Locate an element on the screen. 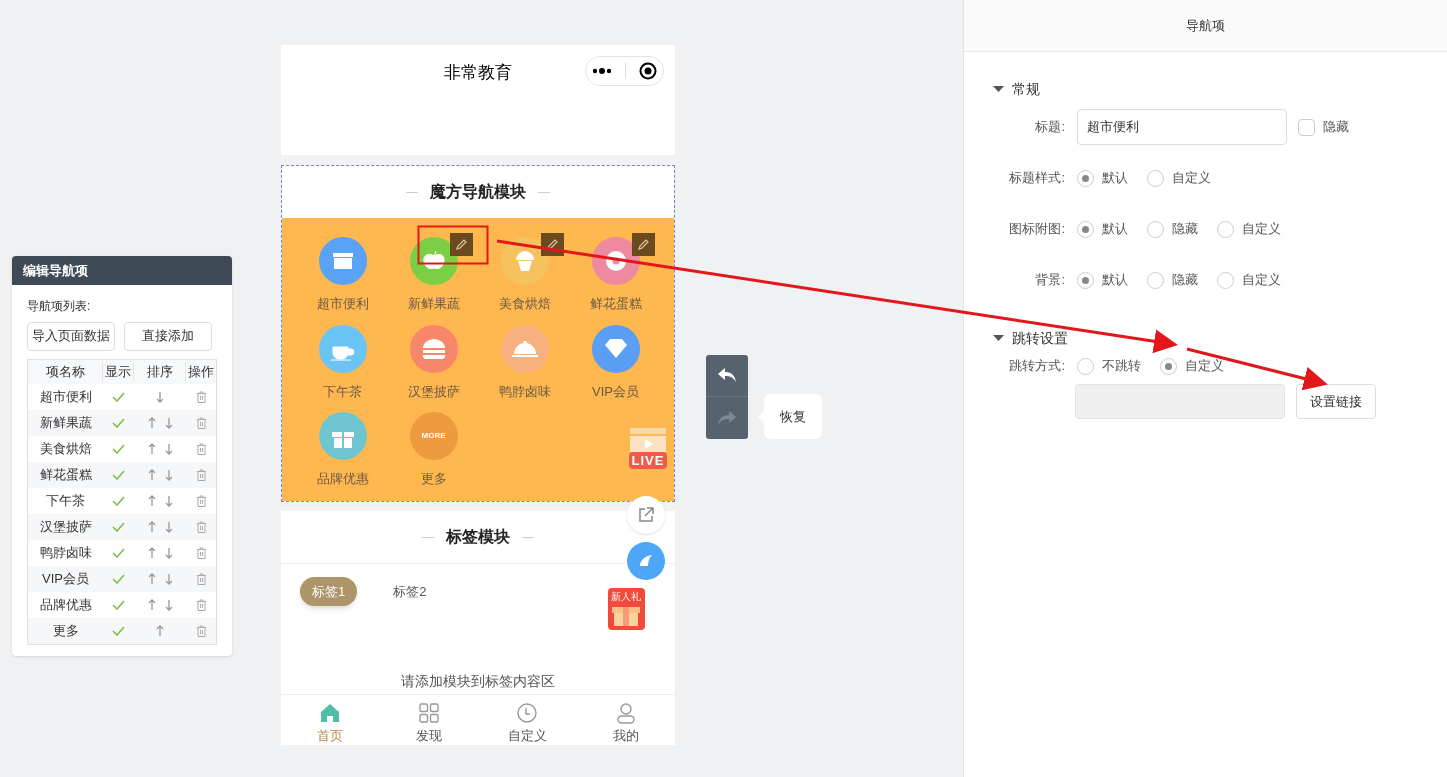 The image size is (1447, 777). import-button: 导入页面数据 is located at coordinates (71, 336).